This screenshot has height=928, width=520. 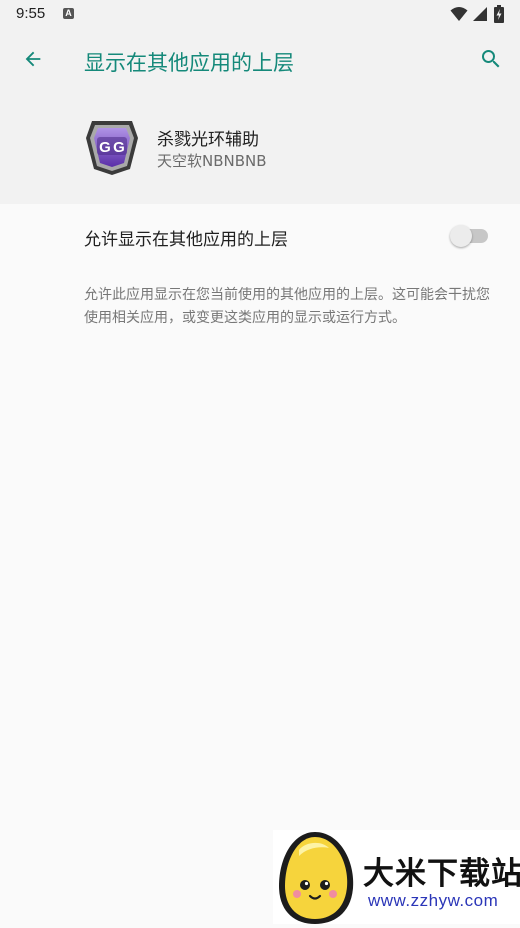 I want to click on arrow-left-icon, so click(x=33, y=61).